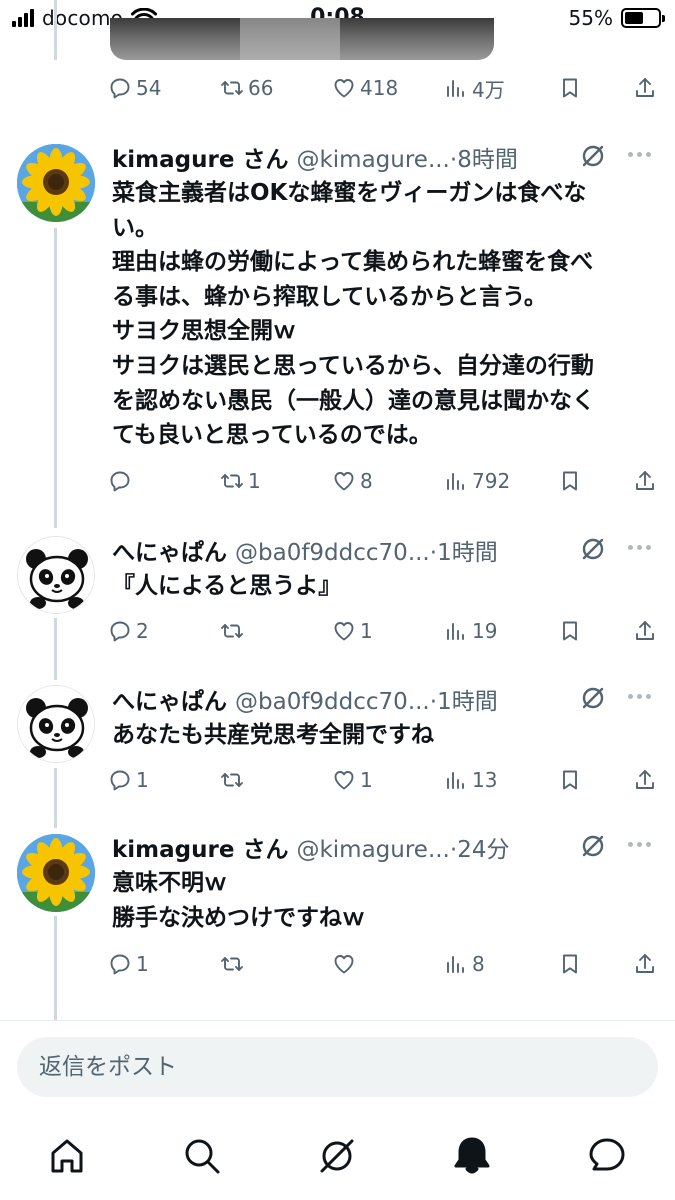 This screenshot has height=1200, width=675. What do you see at coordinates (472, 1156) in the screenshot?
I see `tab-notifications` at bounding box center [472, 1156].